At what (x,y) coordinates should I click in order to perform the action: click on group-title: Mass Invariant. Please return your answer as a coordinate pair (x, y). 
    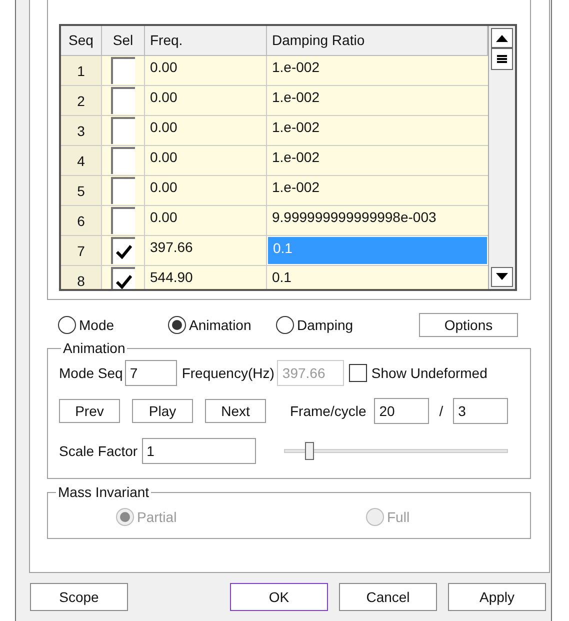
    Looking at the image, I should click on (103, 492).